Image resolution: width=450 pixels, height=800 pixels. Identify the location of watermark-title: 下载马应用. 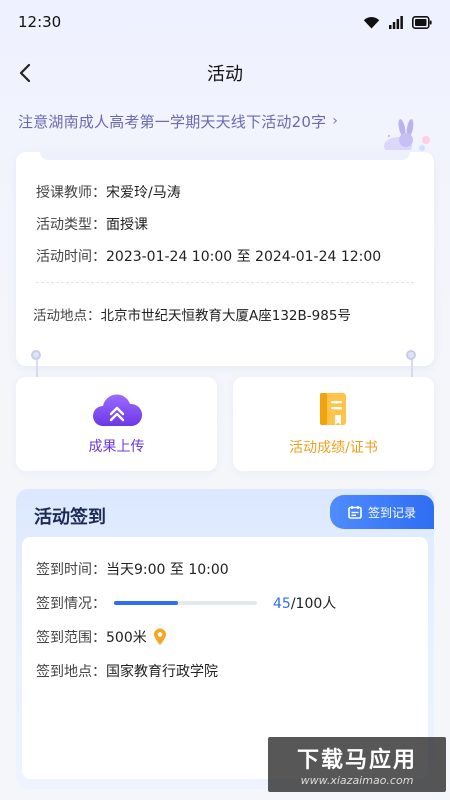
(356, 760).